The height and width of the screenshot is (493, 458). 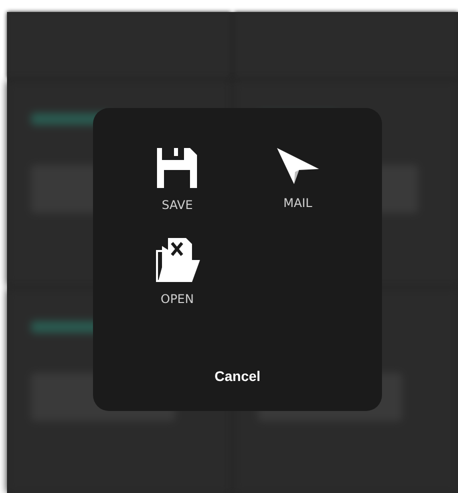 I want to click on action-button: OPEN, so click(x=177, y=273).